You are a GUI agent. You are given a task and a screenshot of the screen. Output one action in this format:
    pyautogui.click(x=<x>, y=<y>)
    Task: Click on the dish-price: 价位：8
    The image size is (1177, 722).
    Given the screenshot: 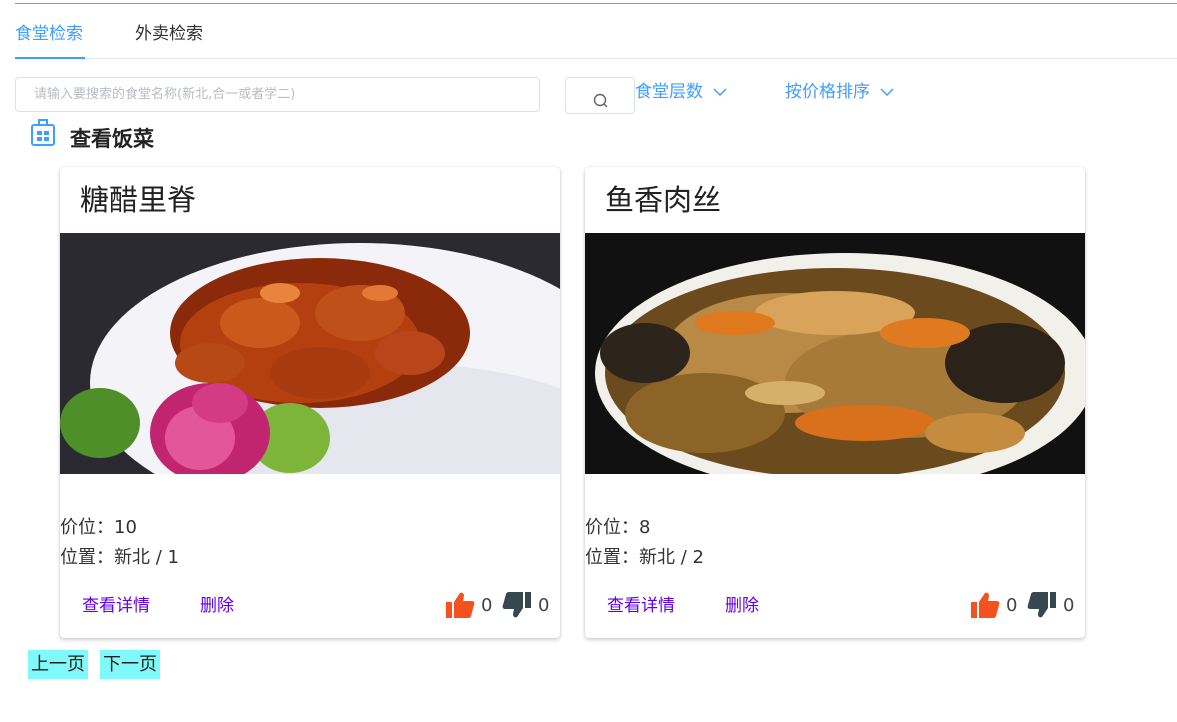 What is the action you would take?
    pyautogui.click(x=617, y=528)
    